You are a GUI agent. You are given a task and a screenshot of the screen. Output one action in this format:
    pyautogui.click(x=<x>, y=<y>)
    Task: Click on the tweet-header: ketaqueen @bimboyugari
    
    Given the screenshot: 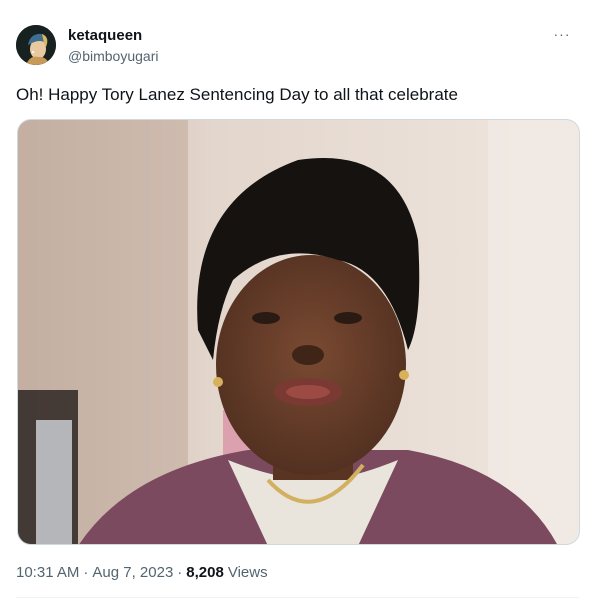 What is the action you would take?
    pyautogui.click(x=87, y=45)
    